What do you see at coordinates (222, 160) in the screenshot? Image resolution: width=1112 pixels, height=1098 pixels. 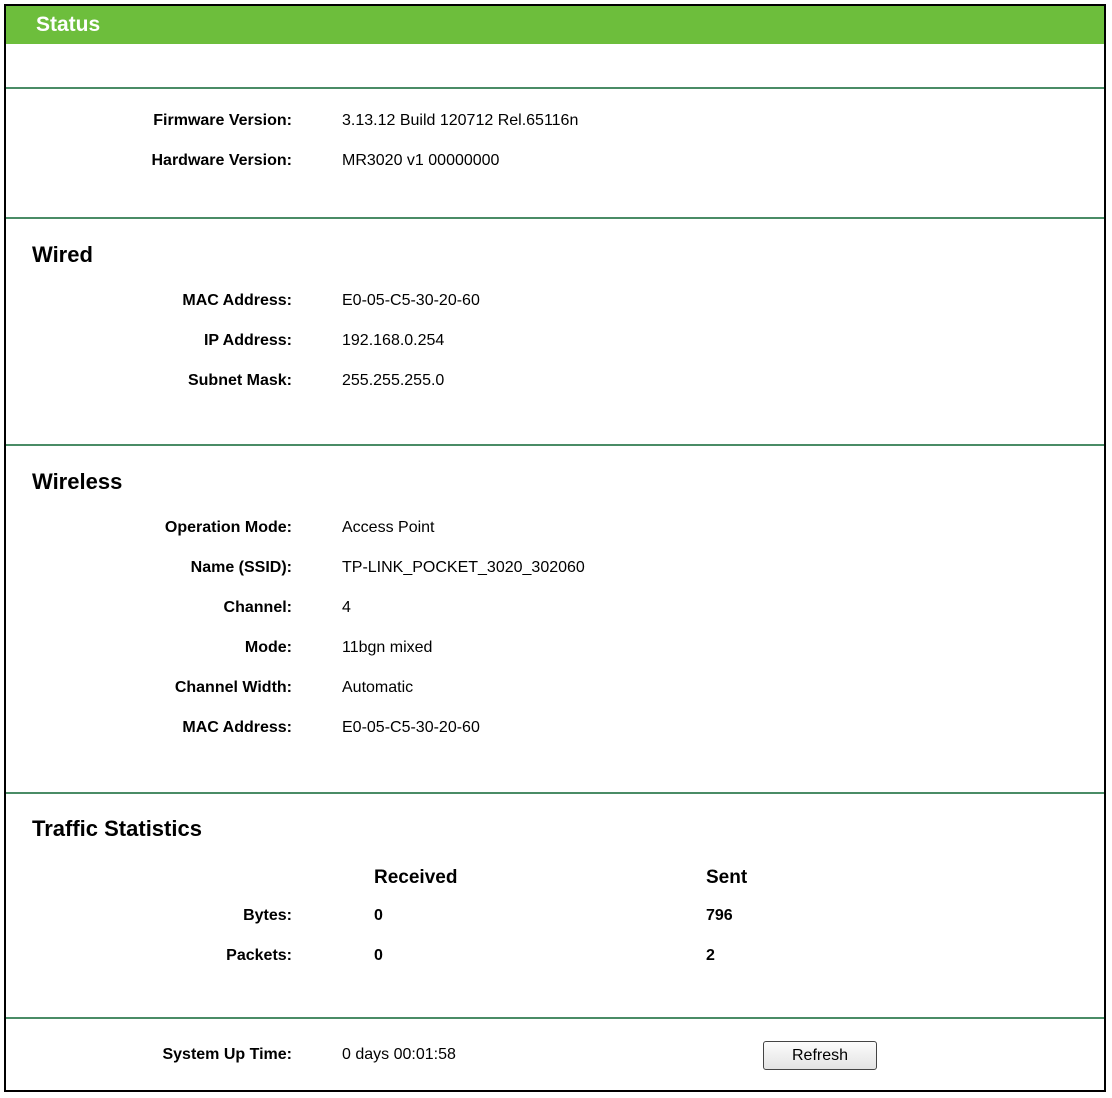 I see `hardware-version-label: Hardware Version:` at bounding box center [222, 160].